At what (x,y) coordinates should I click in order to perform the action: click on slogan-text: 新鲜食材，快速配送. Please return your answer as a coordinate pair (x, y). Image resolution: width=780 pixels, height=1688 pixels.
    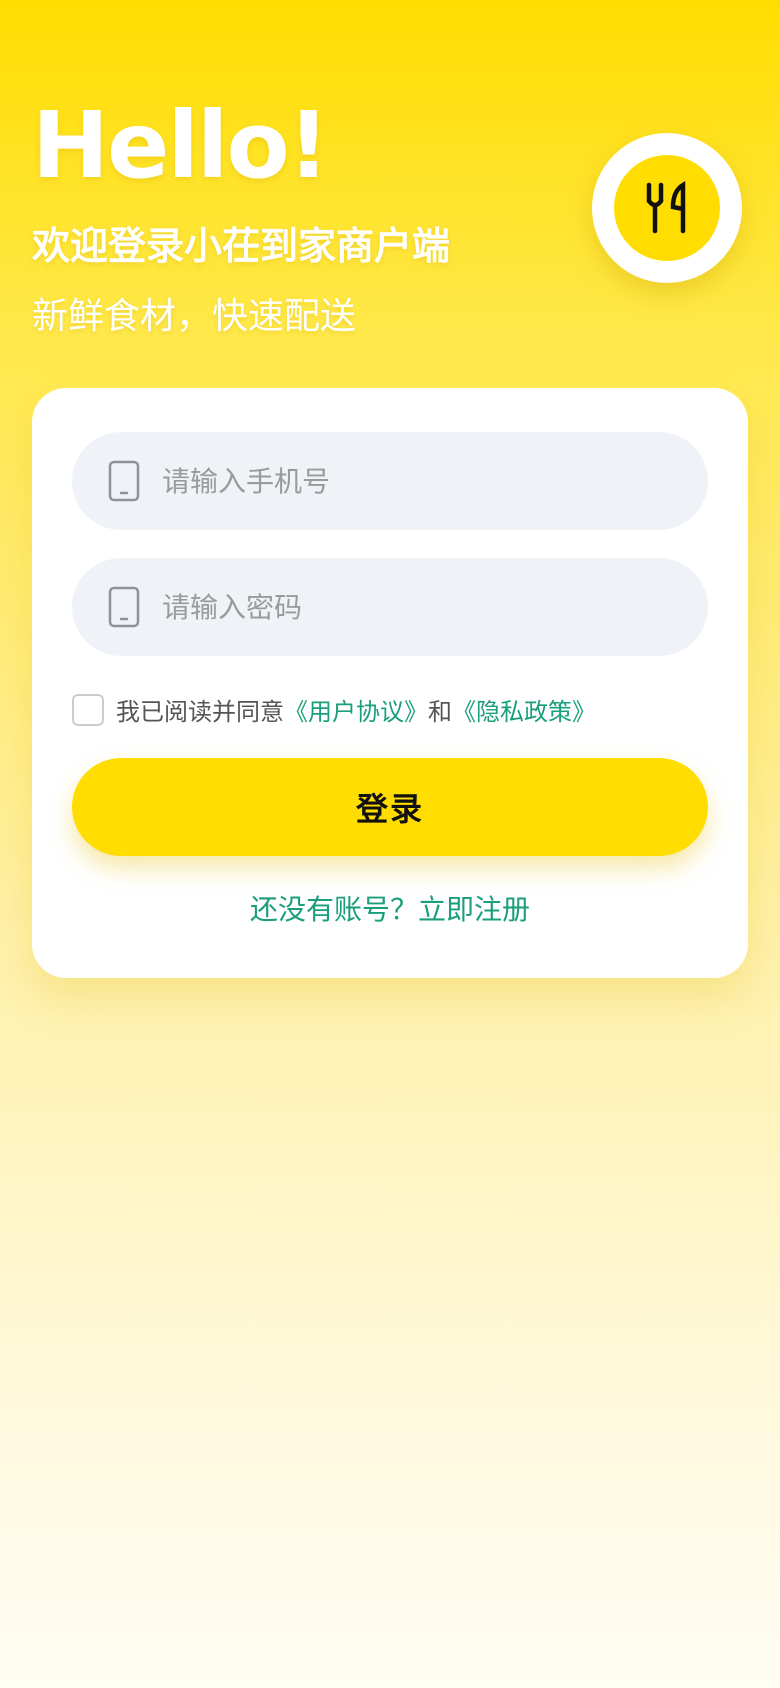
    Looking at the image, I should click on (194, 316).